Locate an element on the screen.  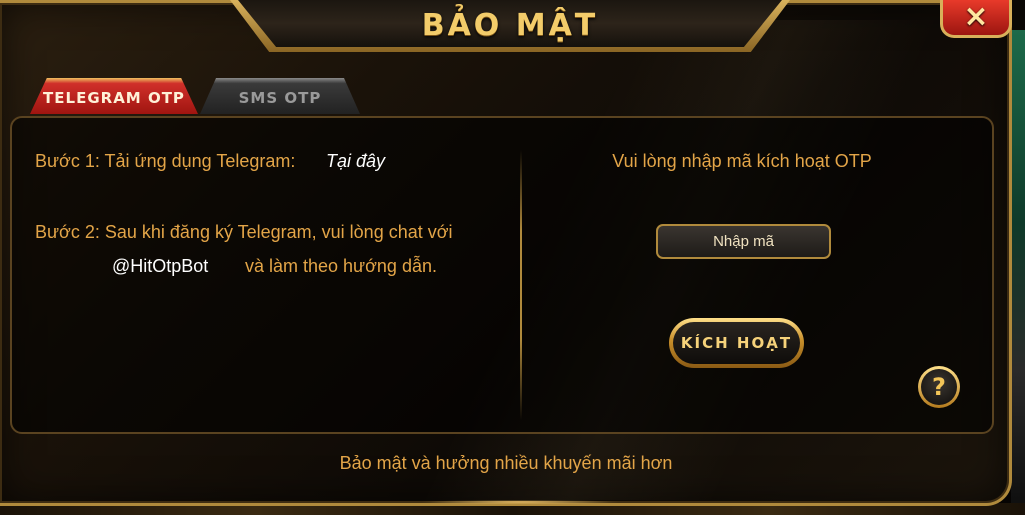
footer-message: Bảo mật và hưởng nhiều khuyến mãi hơn is located at coordinates (506, 463).